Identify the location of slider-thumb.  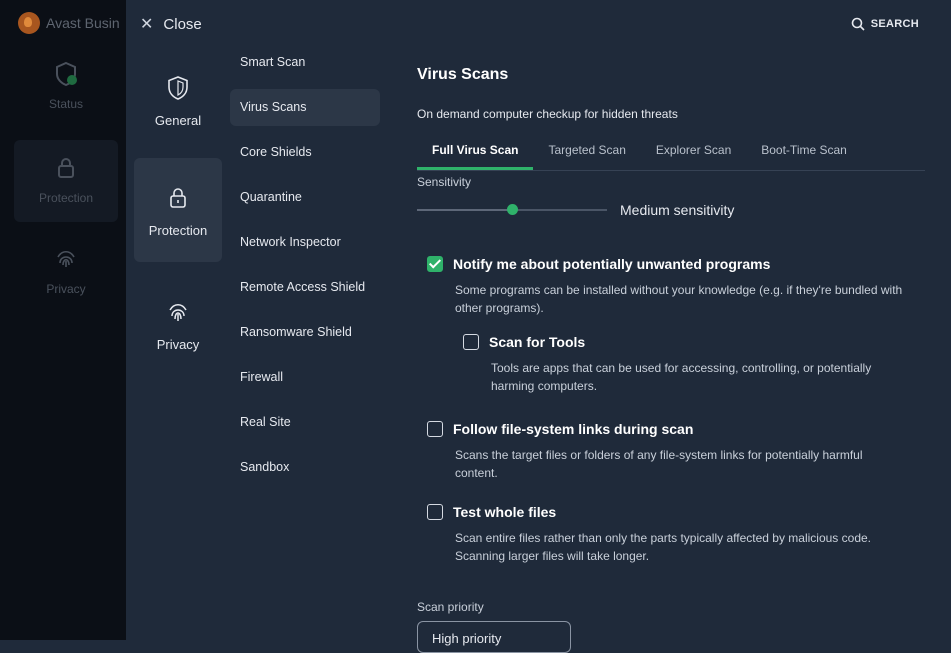
(512, 209).